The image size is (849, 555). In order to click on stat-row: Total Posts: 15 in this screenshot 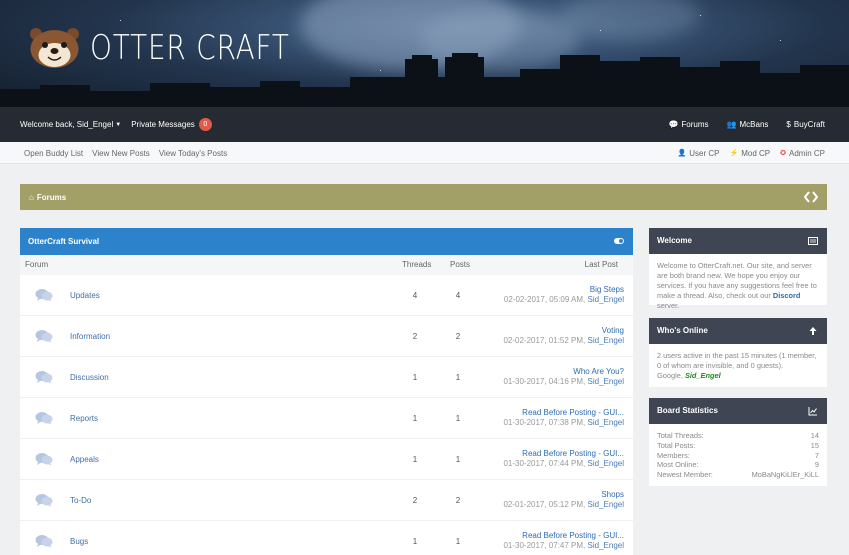, I will do `click(738, 446)`.